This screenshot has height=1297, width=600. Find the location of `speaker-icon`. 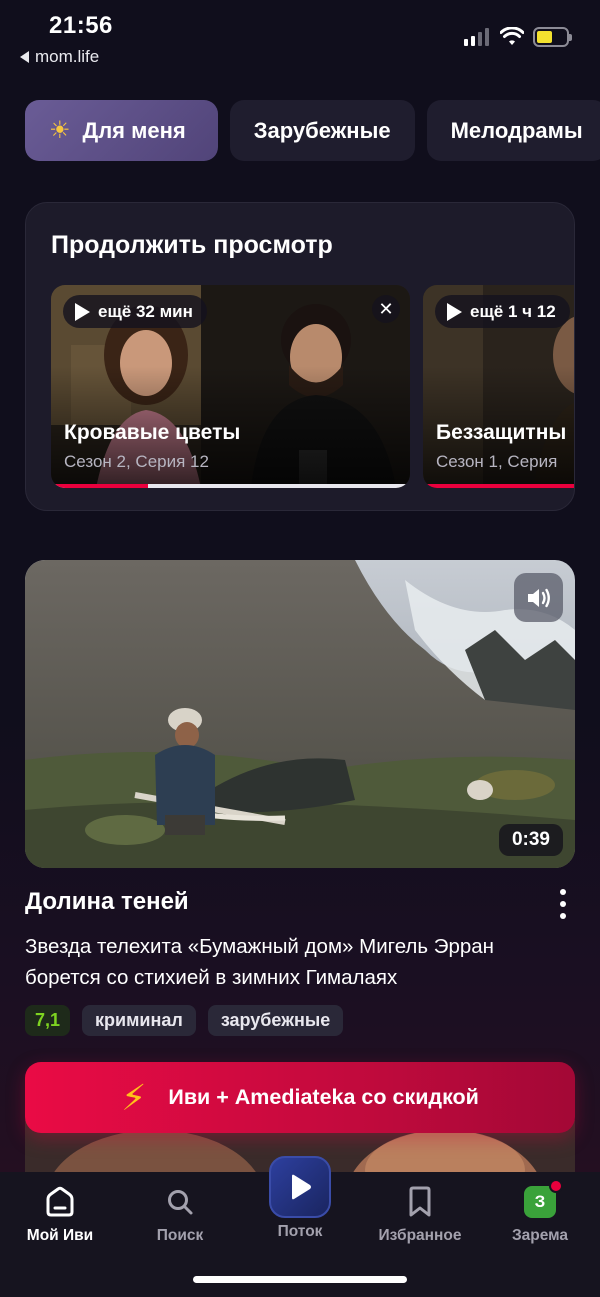

speaker-icon is located at coordinates (538, 597).